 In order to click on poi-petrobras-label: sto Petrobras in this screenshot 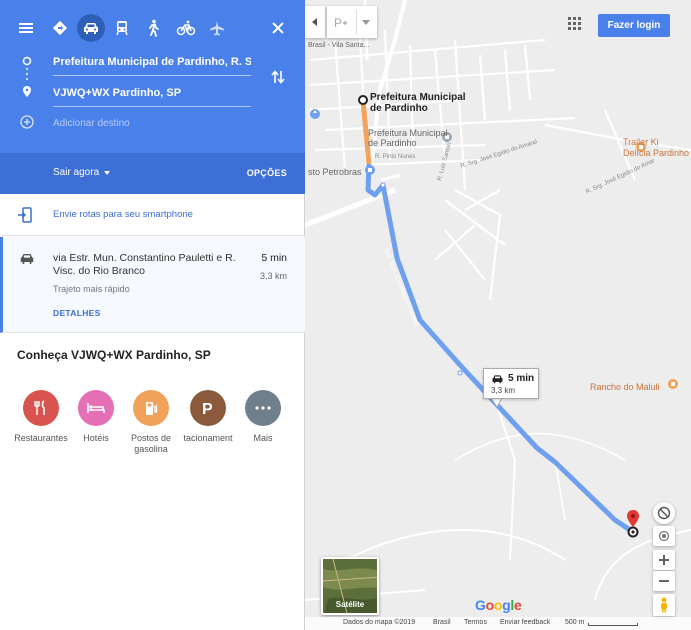, I will do `click(335, 172)`.